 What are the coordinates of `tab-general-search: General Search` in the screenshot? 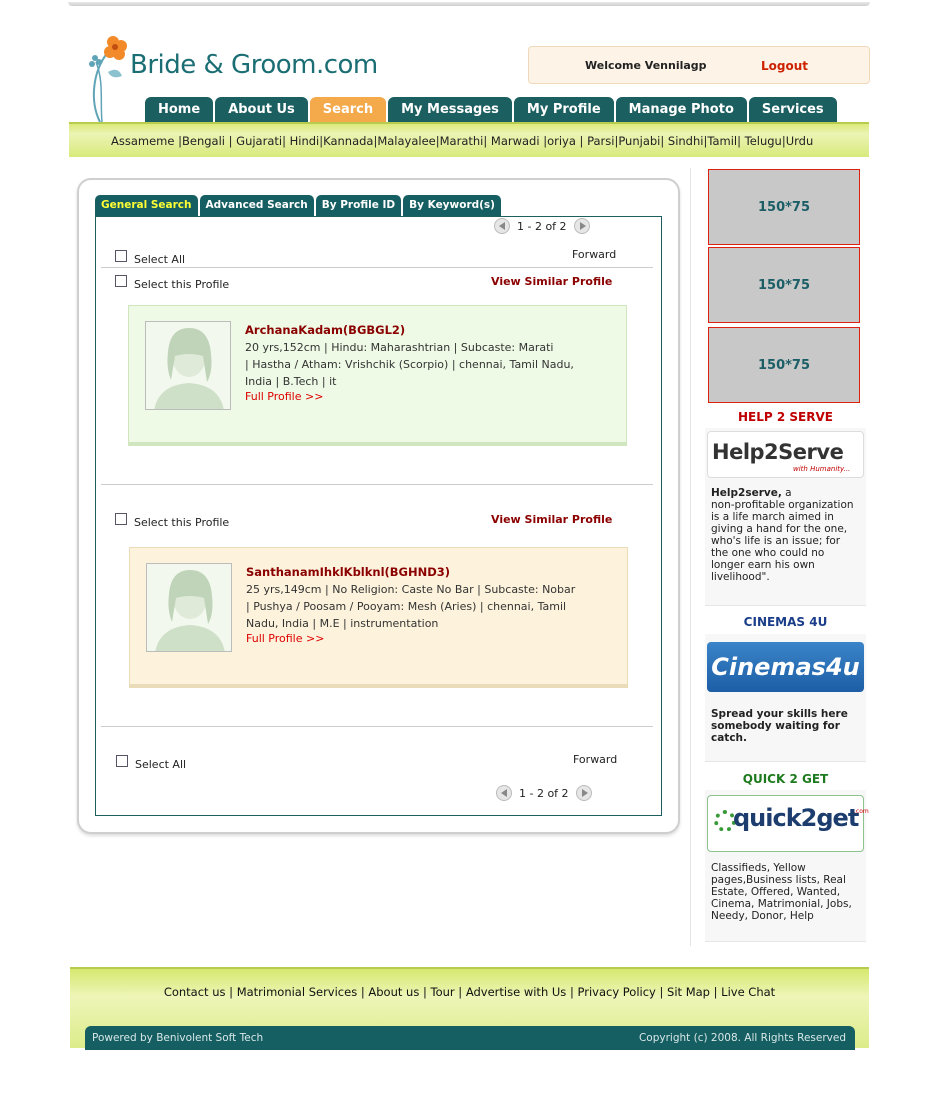 It's located at (146, 205).